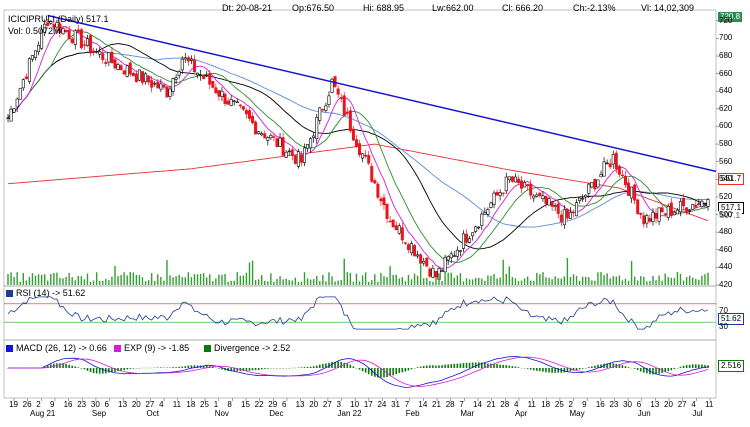  What do you see at coordinates (521, 413) in the screenshot?
I see `x-month-label: Apr` at bounding box center [521, 413].